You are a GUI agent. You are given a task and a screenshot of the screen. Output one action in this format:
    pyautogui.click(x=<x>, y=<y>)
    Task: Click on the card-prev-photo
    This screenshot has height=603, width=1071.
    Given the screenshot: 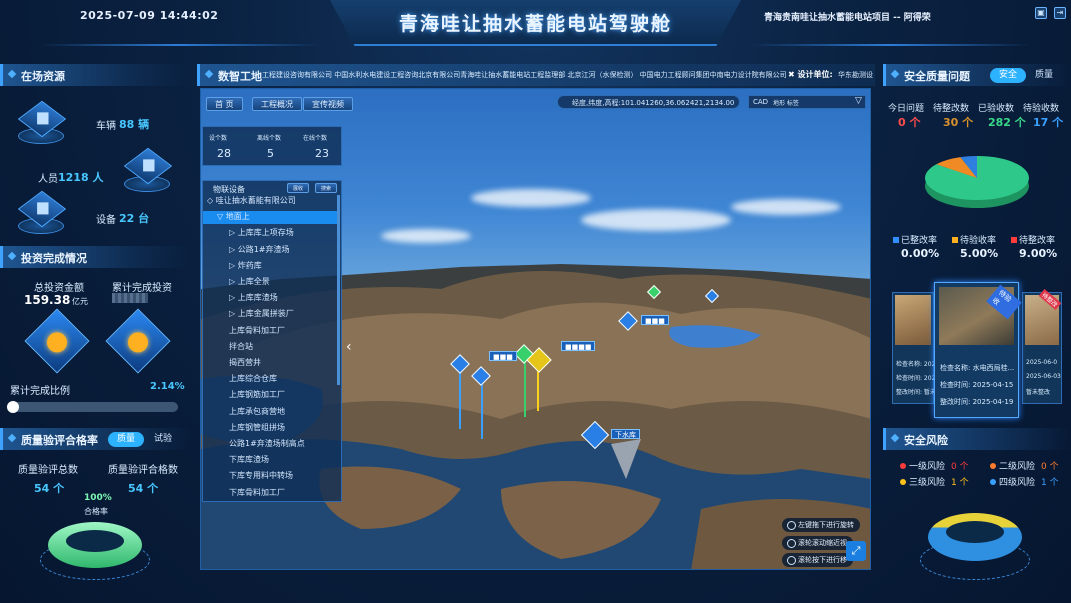 What is the action you would take?
    pyautogui.click(x=913, y=320)
    